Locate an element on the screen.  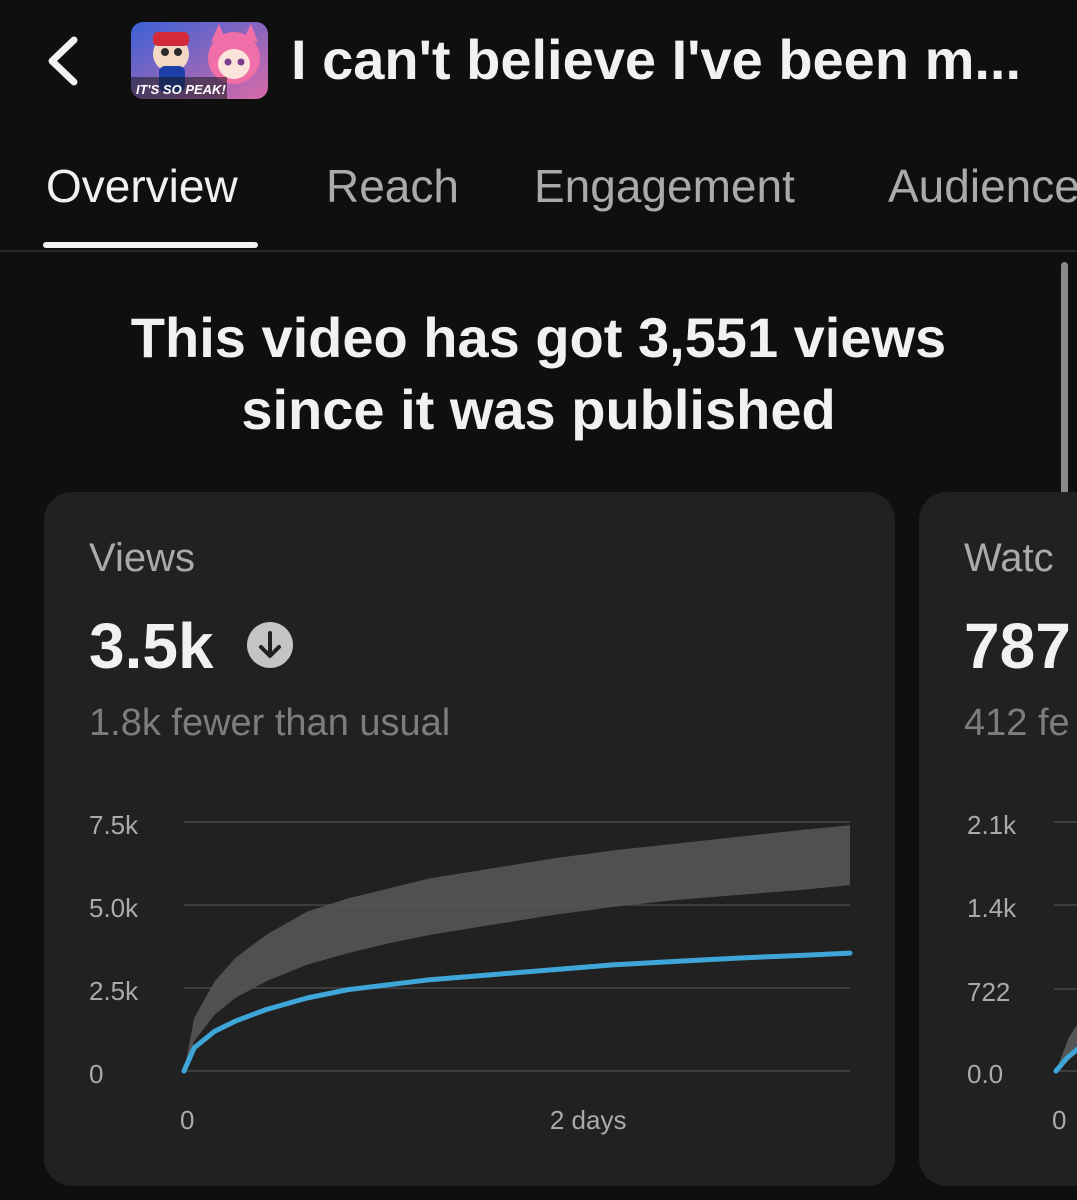
y-tick-label: 5.0k is located at coordinates (114, 908).